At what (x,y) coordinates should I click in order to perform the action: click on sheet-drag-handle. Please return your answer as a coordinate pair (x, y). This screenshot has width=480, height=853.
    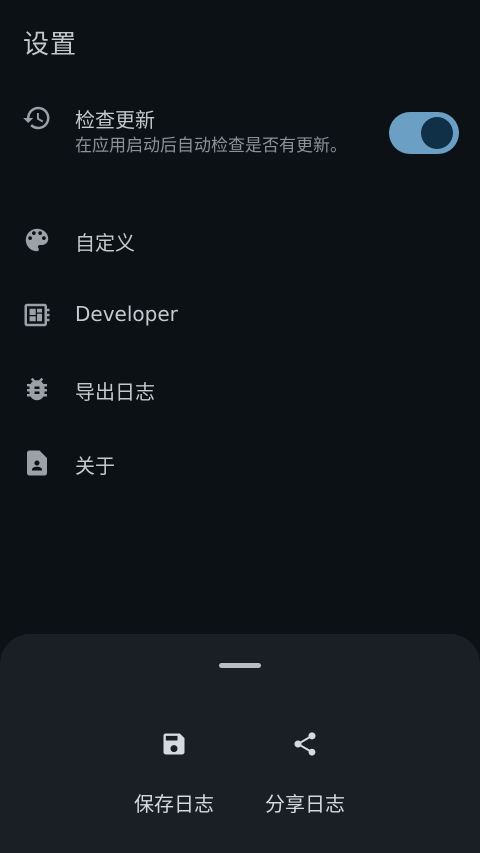
    Looking at the image, I should click on (240, 665).